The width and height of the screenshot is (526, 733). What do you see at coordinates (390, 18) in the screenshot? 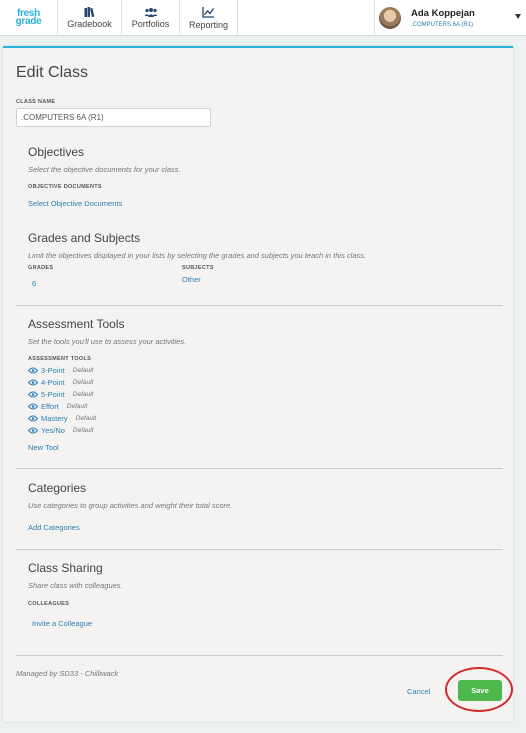
I see `avatar` at bounding box center [390, 18].